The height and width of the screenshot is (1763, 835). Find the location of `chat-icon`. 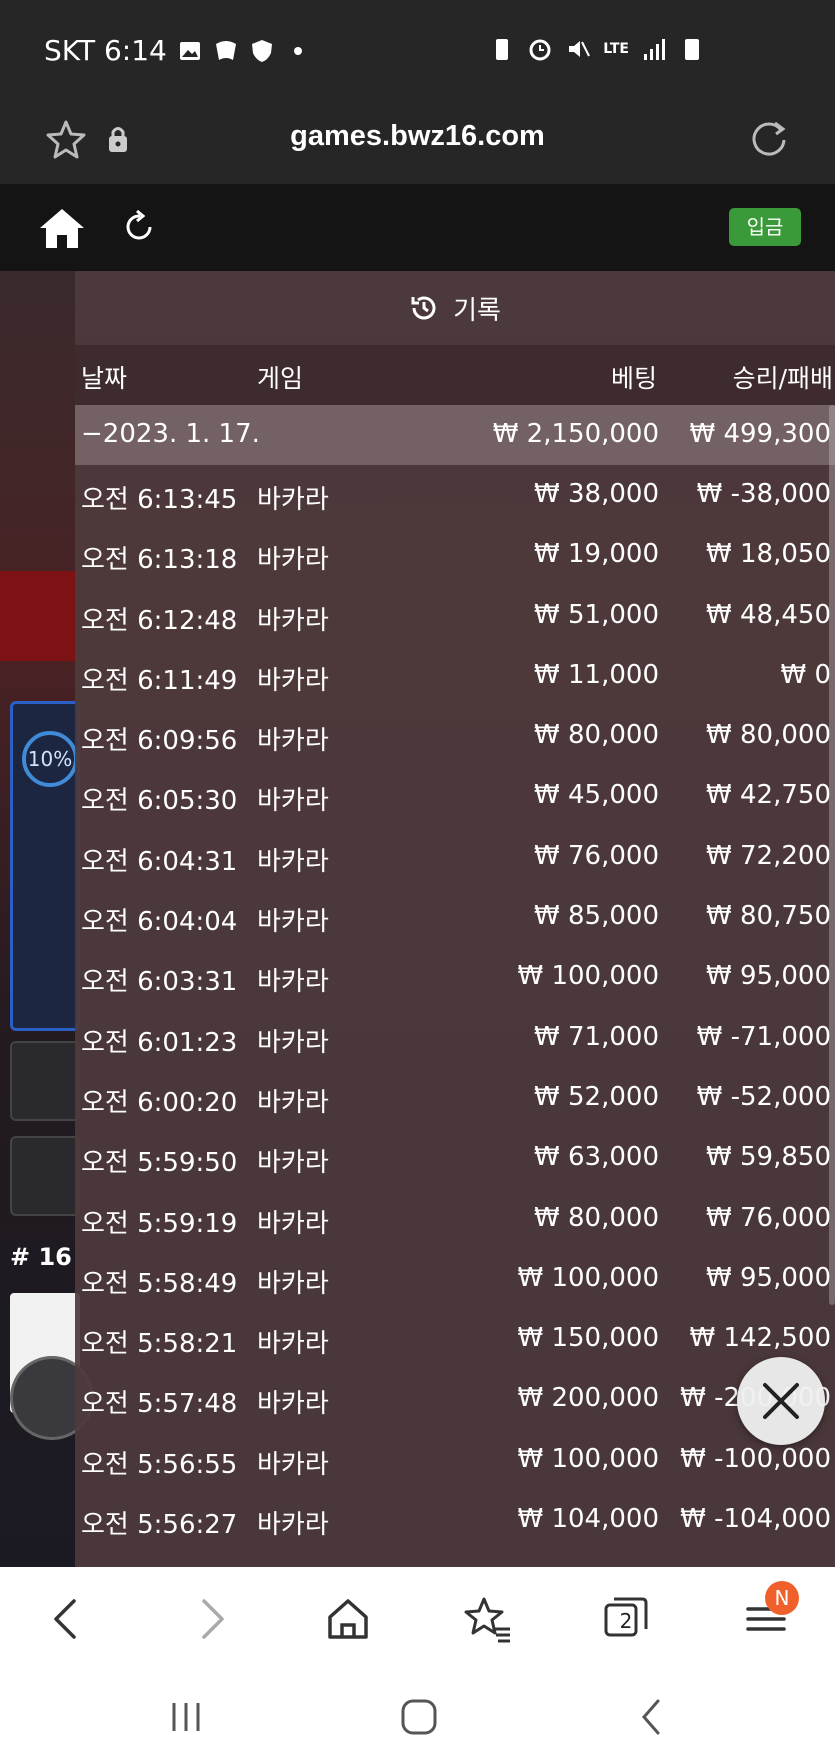

chat-icon is located at coordinates (225, 50).